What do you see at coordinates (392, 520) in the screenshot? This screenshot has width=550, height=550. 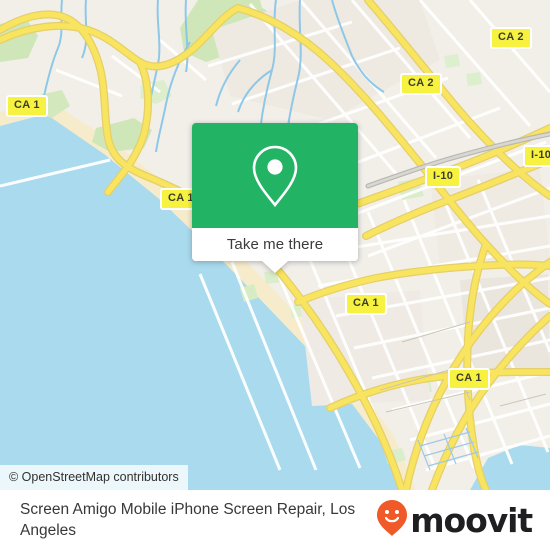 I see `moovit-smiley-pin-icon` at bounding box center [392, 520].